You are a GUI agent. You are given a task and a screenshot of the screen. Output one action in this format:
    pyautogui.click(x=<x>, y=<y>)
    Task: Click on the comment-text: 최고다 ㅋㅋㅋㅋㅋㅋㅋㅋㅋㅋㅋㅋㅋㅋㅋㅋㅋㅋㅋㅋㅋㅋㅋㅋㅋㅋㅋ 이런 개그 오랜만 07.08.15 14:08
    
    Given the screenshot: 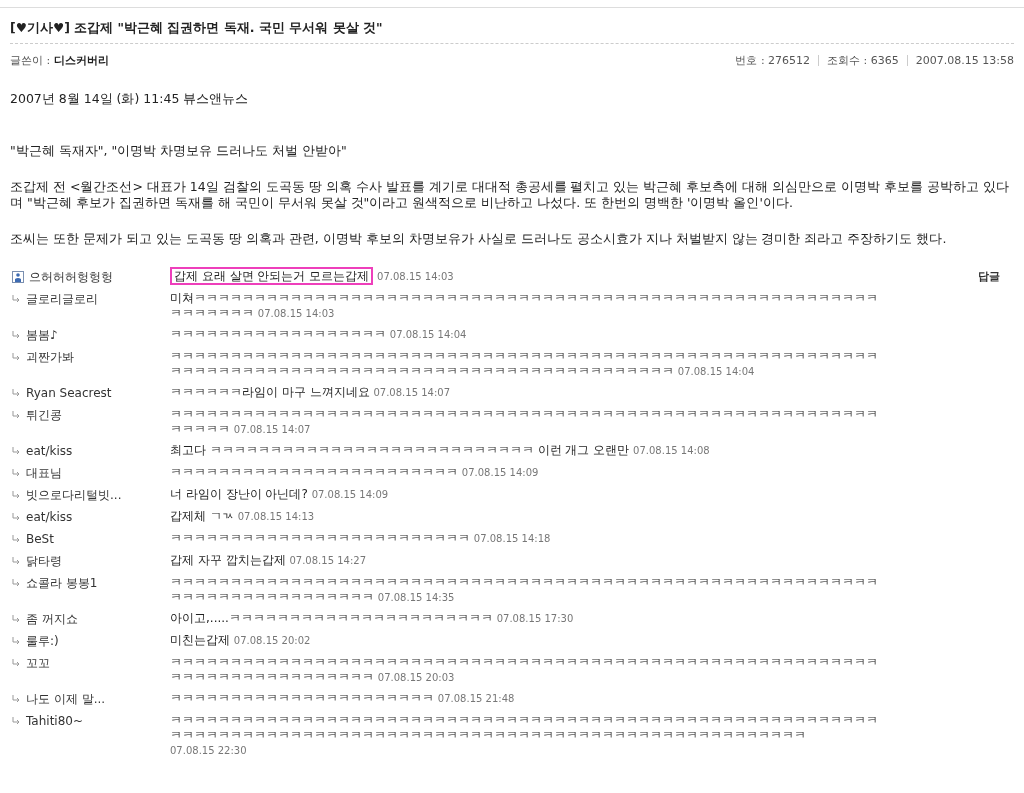 What is the action you would take?
    pyautogui.click(x=440, y=450)
    